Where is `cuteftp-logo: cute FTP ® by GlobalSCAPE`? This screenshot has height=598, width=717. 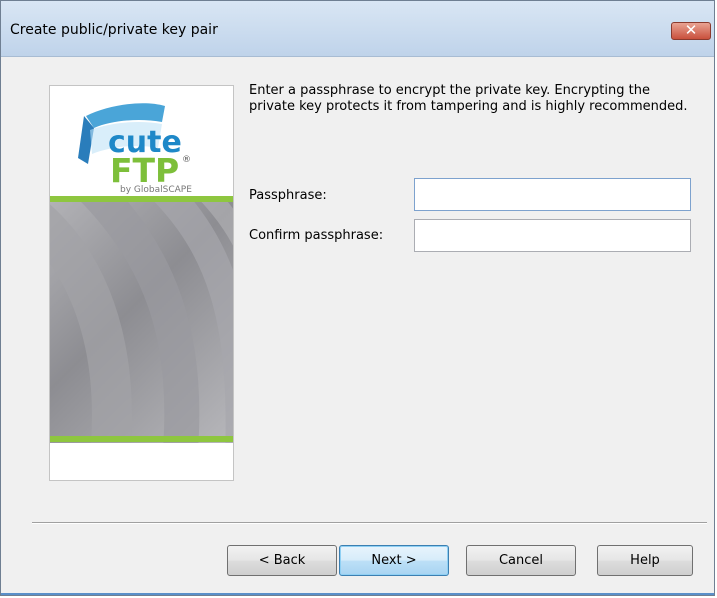
cuteftp-logo: cute FTP ® by GlobalSCAPE is located at coordinates (141, 141).